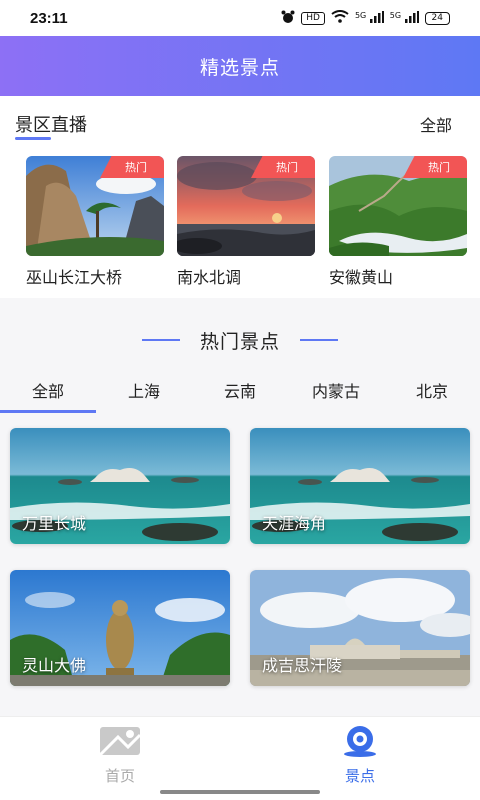 The image size is (480, 800). What do you see at coordinates (336, 390) in the screenshot?
I see `tab-inner-mongolia: 内蒙古` at bounding box center [336, 390].